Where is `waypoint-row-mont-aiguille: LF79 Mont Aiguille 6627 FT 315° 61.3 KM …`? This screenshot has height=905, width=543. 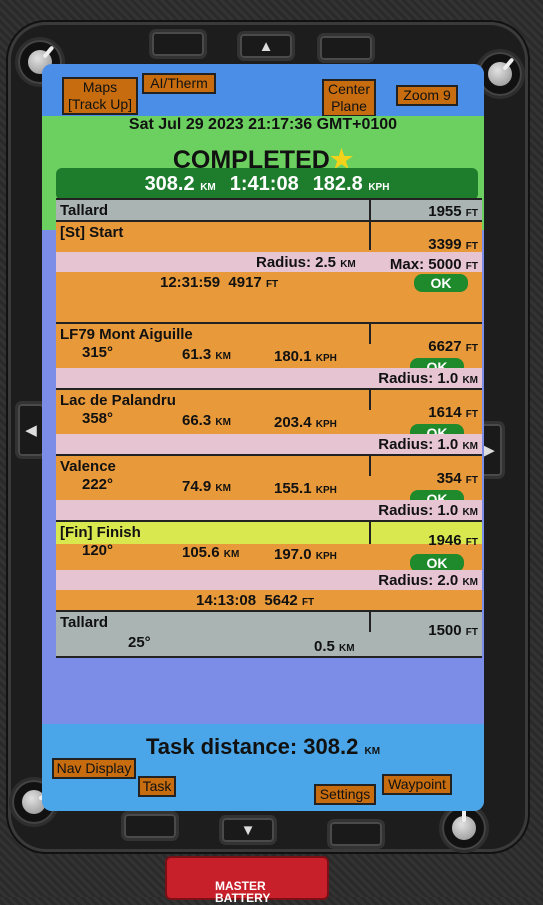 waypoint-row-mont-aiguille: LF79 Mont Aiguille 6627 FT 315° 61.3 KM … is located at coordinates (269, 357).